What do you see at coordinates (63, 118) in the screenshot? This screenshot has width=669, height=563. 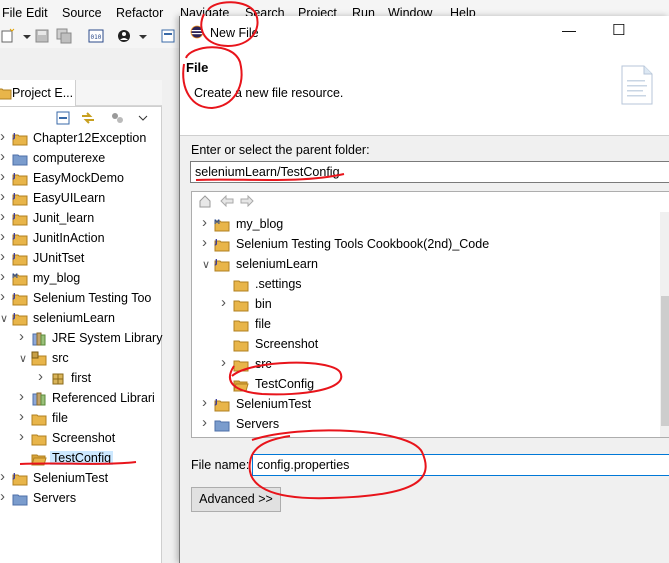 I see `collapse-all-icon` at bounding box center [63, 118].